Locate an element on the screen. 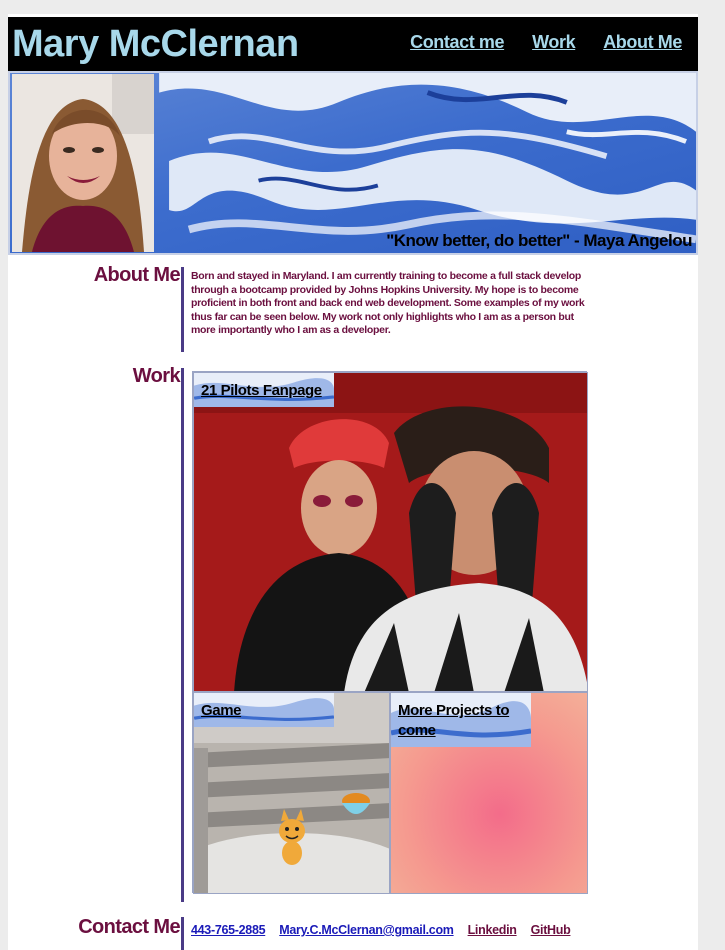 This screenshot has width=725, height=950. profile-photo is located at coordinates (83, 163).